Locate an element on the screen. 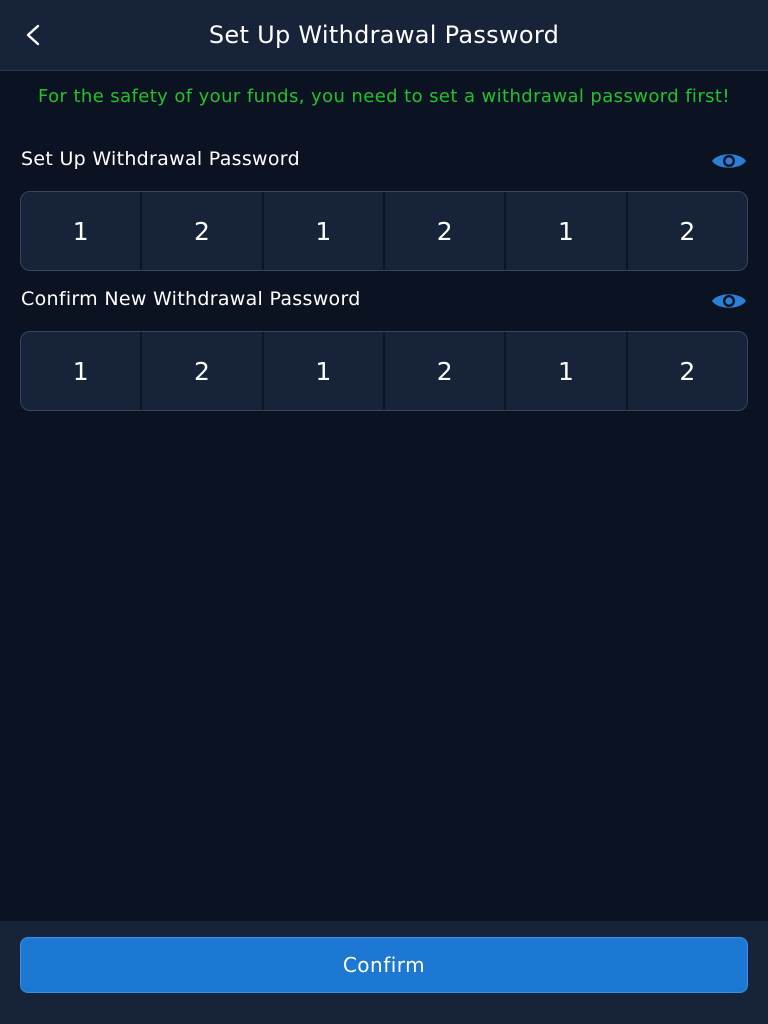  password-code-input: 1 2 1 2 1 2 is located at coordinates (384, 231).